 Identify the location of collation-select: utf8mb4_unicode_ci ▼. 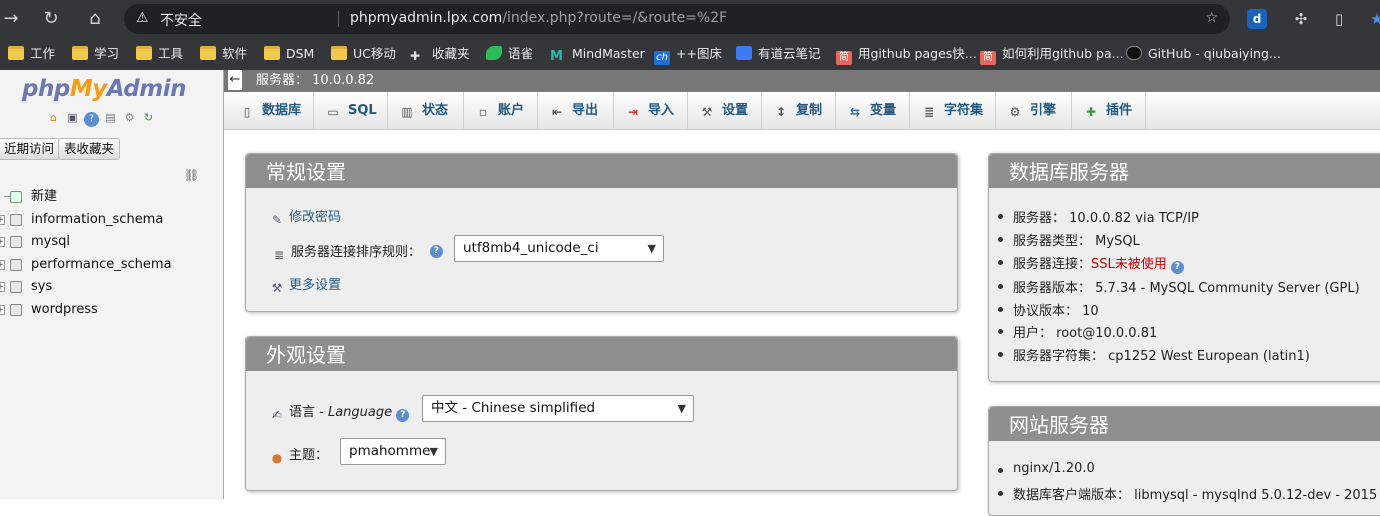
(559, 248).